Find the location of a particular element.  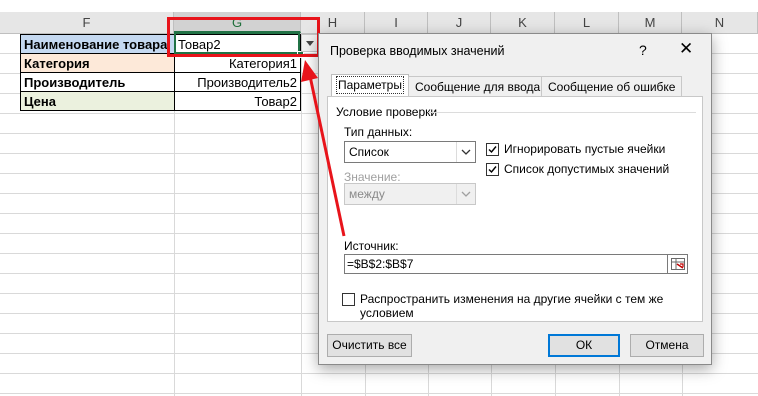

cell-label-price: Цена is located at coordinates (97, 101).